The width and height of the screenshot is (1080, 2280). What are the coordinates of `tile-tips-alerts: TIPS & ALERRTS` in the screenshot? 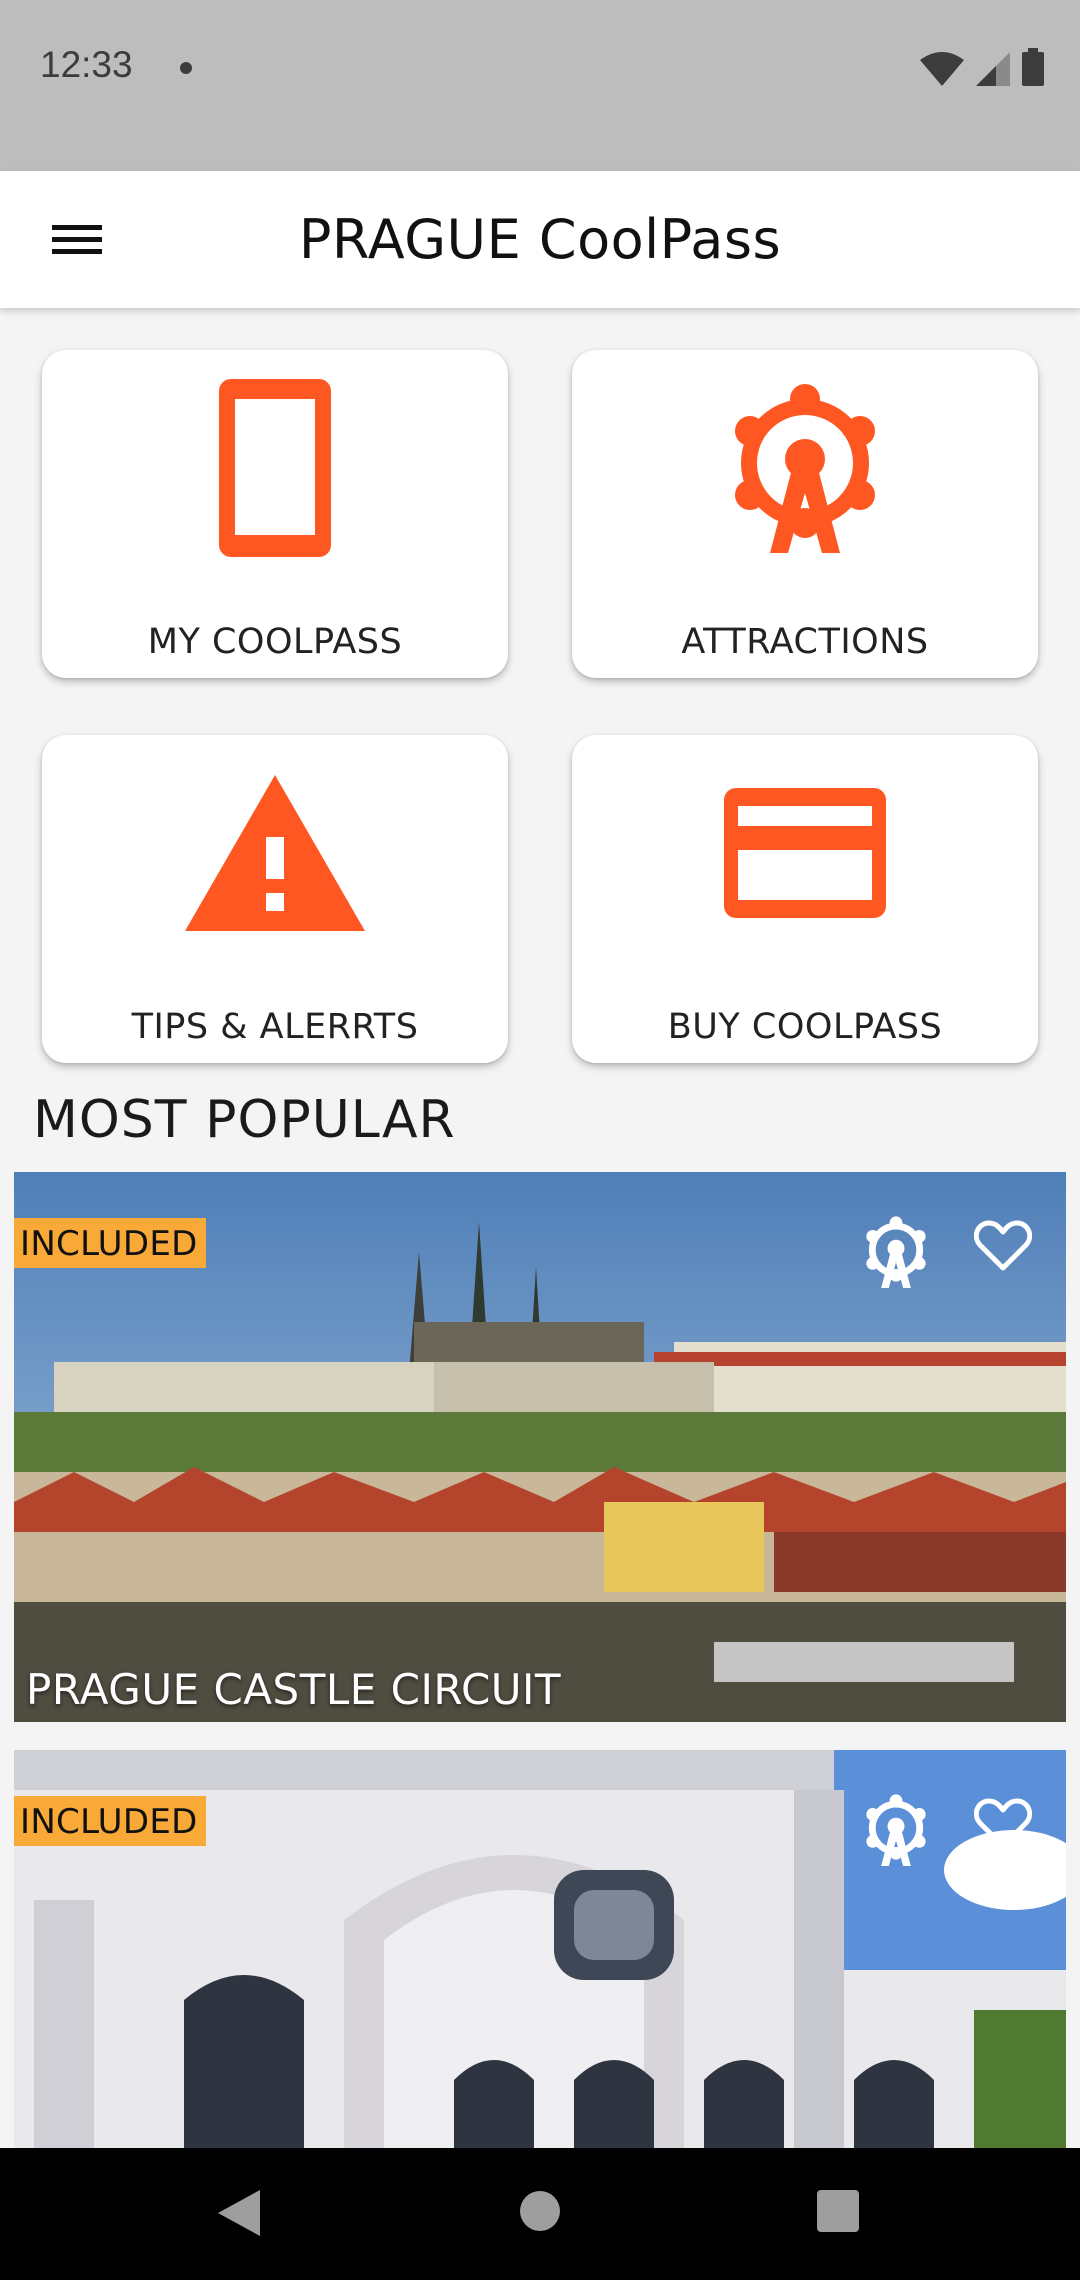 It's located at (275, 899).